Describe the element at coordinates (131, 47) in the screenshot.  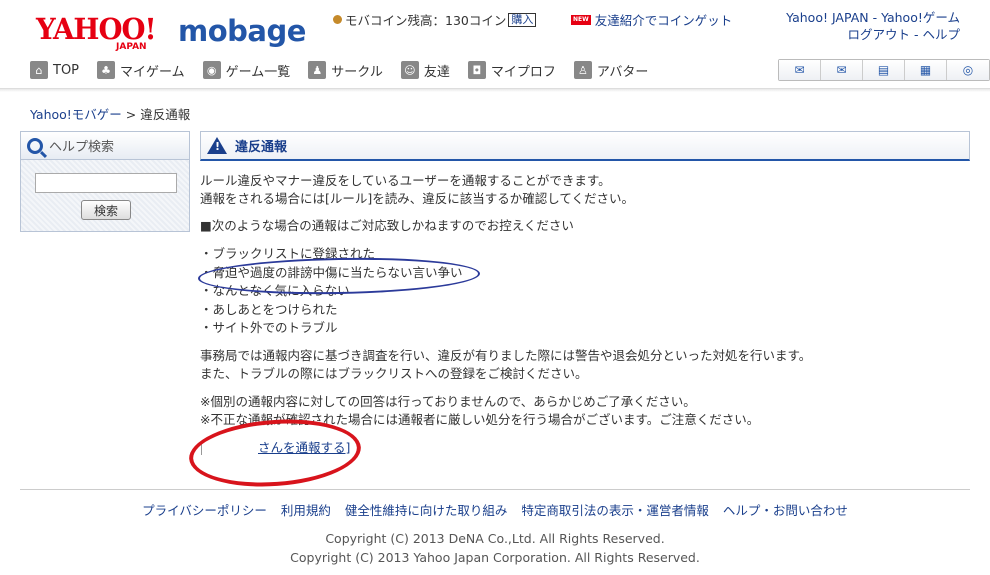
I see `japan-logo-text: JAPAN` at that location.